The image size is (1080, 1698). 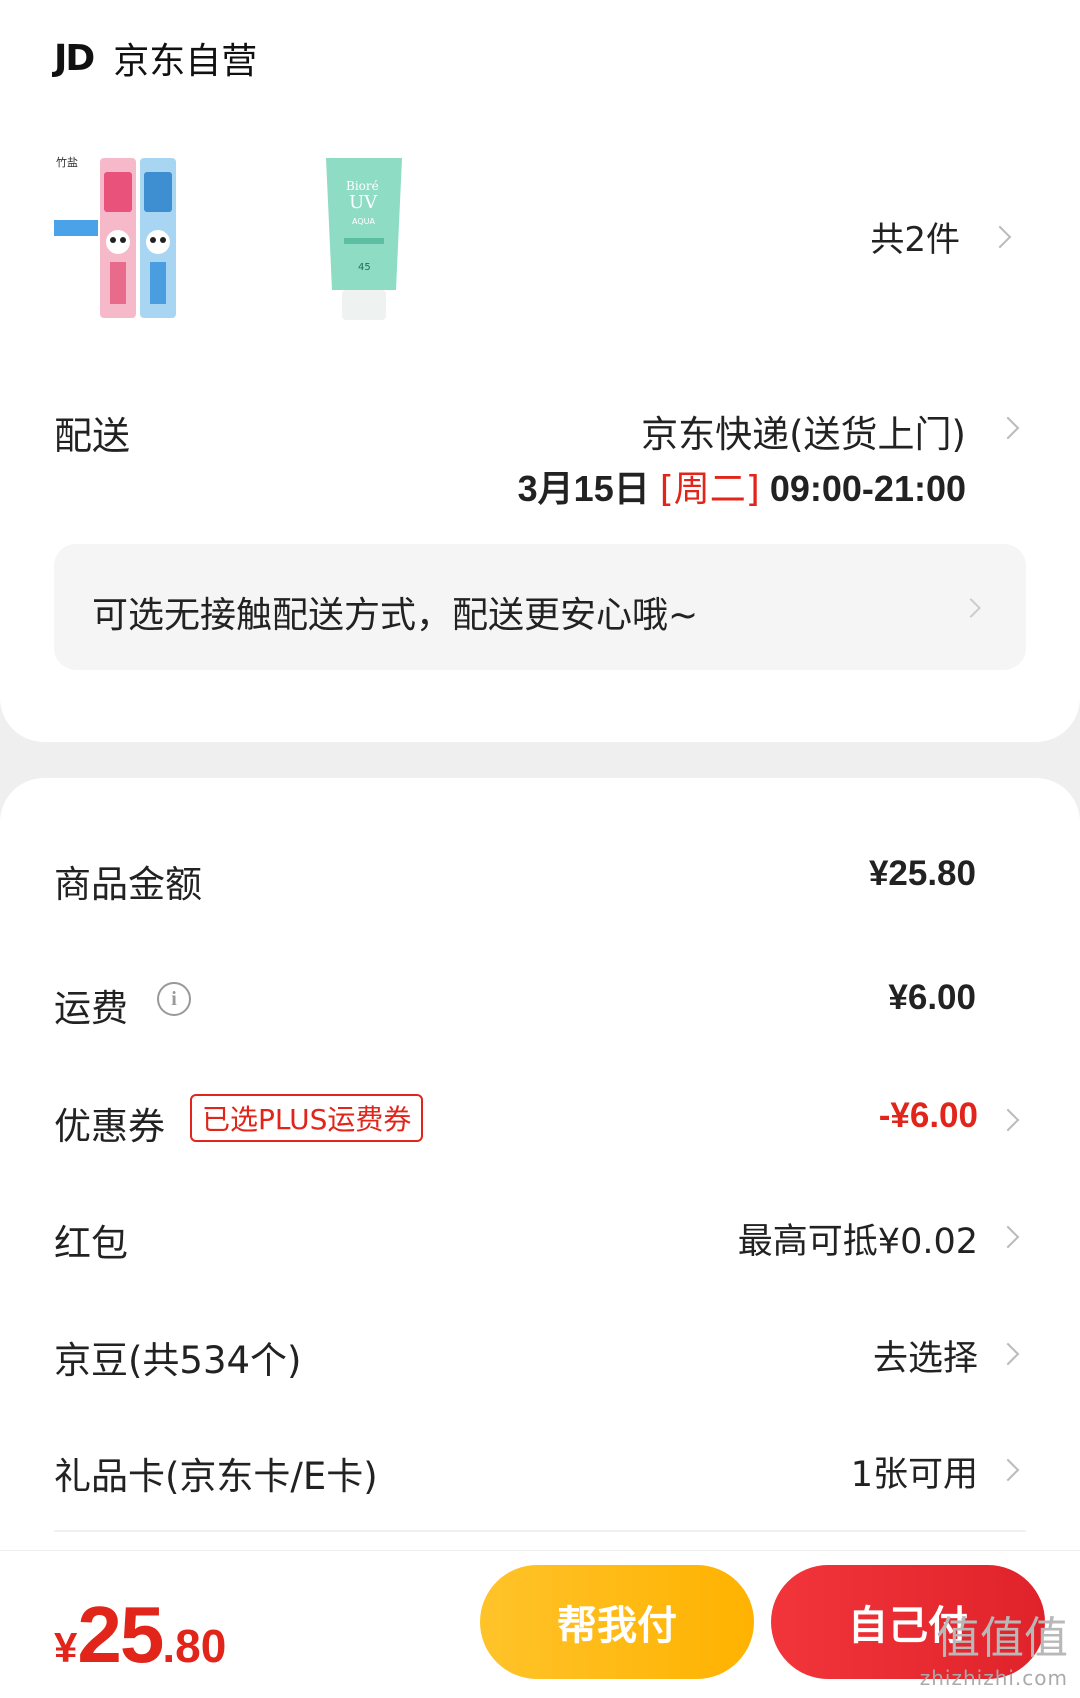 I want to click on coupon-tag: 已选PLUS运费券, so click(x=307, y=1118).